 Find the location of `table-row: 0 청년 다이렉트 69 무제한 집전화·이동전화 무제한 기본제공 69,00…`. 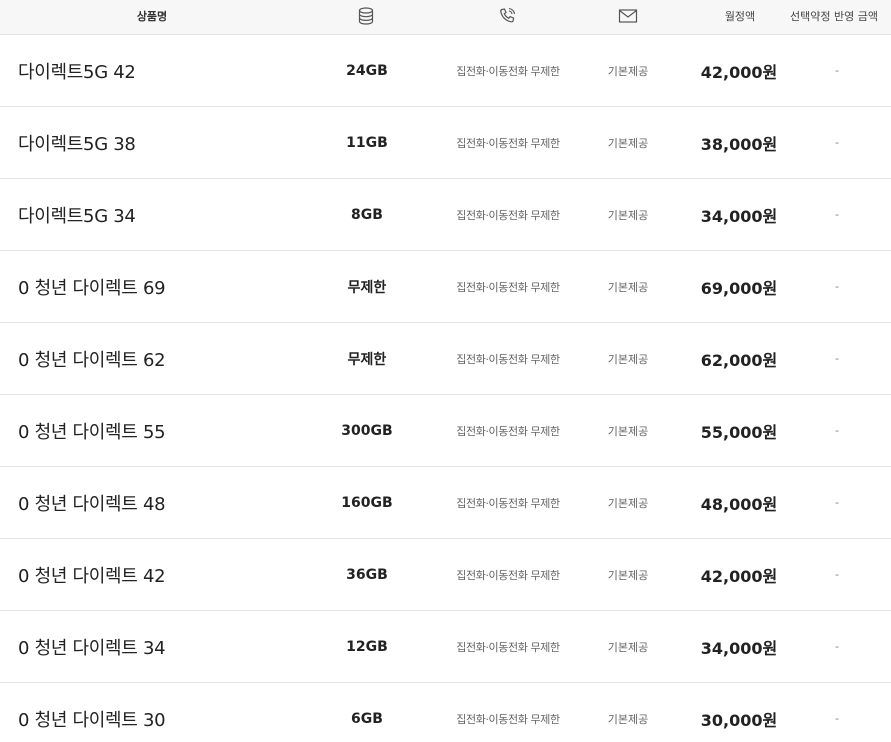

table-row: 0 청년 다이렉트 69 무제한 집전화·이동전화 무제한 기본제공 69,00… is located at coordinates (445, 287).